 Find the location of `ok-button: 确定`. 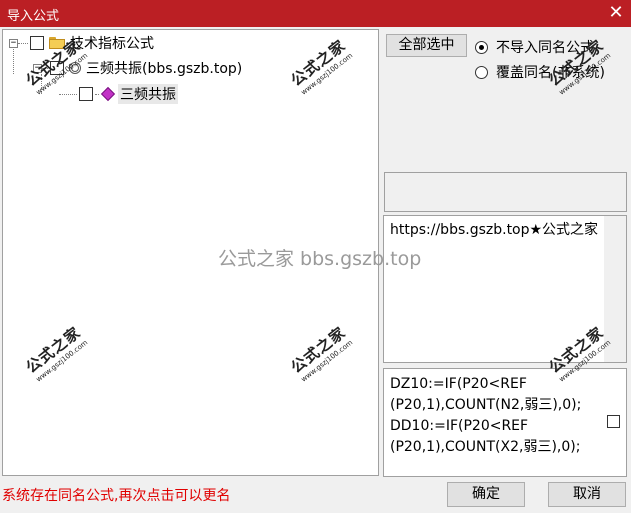

ok-button: 确定 is located at coordinates (486, 494).